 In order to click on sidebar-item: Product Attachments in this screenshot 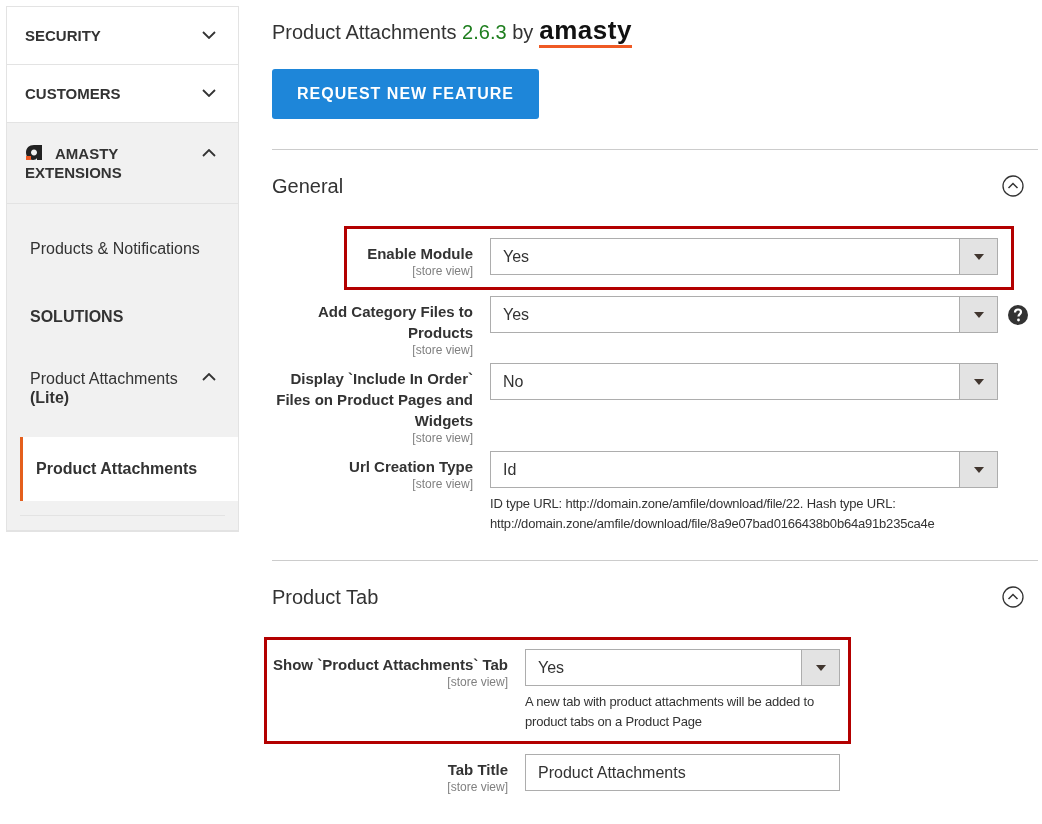, I will do `click(129, 469)`.